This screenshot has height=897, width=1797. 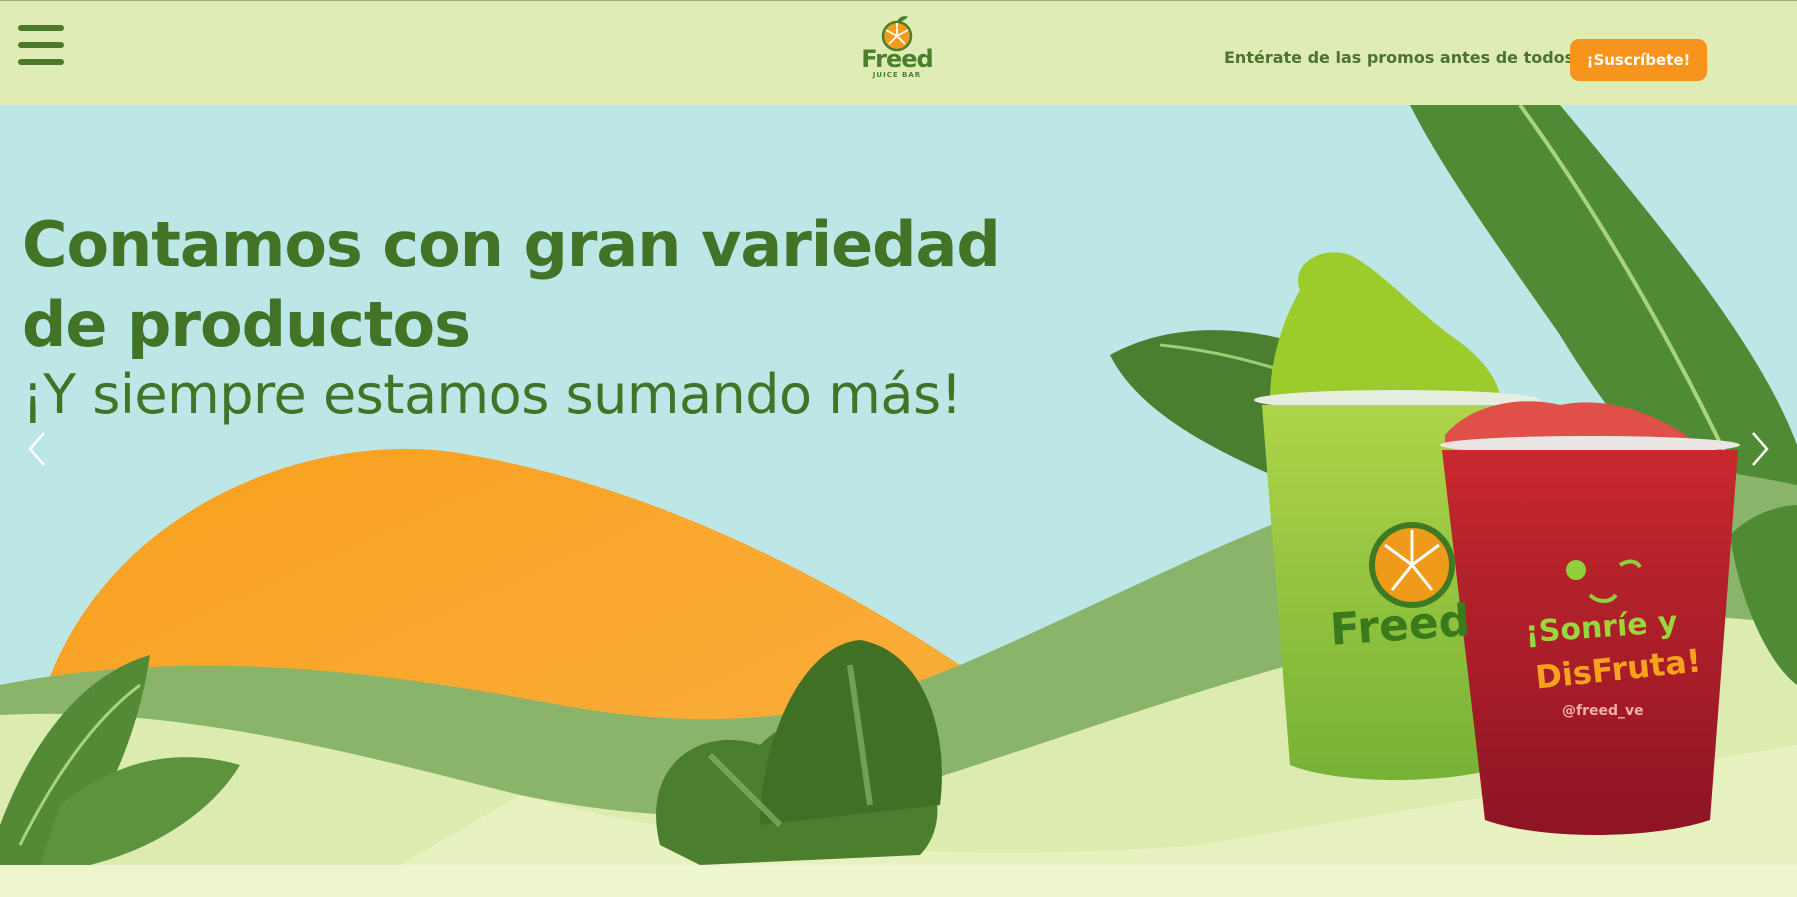 What do you see at coordinates (1400, 625) in the screenshot?
I see `green-cup-logo-text: Freed` at bounding box center [1400, 625].